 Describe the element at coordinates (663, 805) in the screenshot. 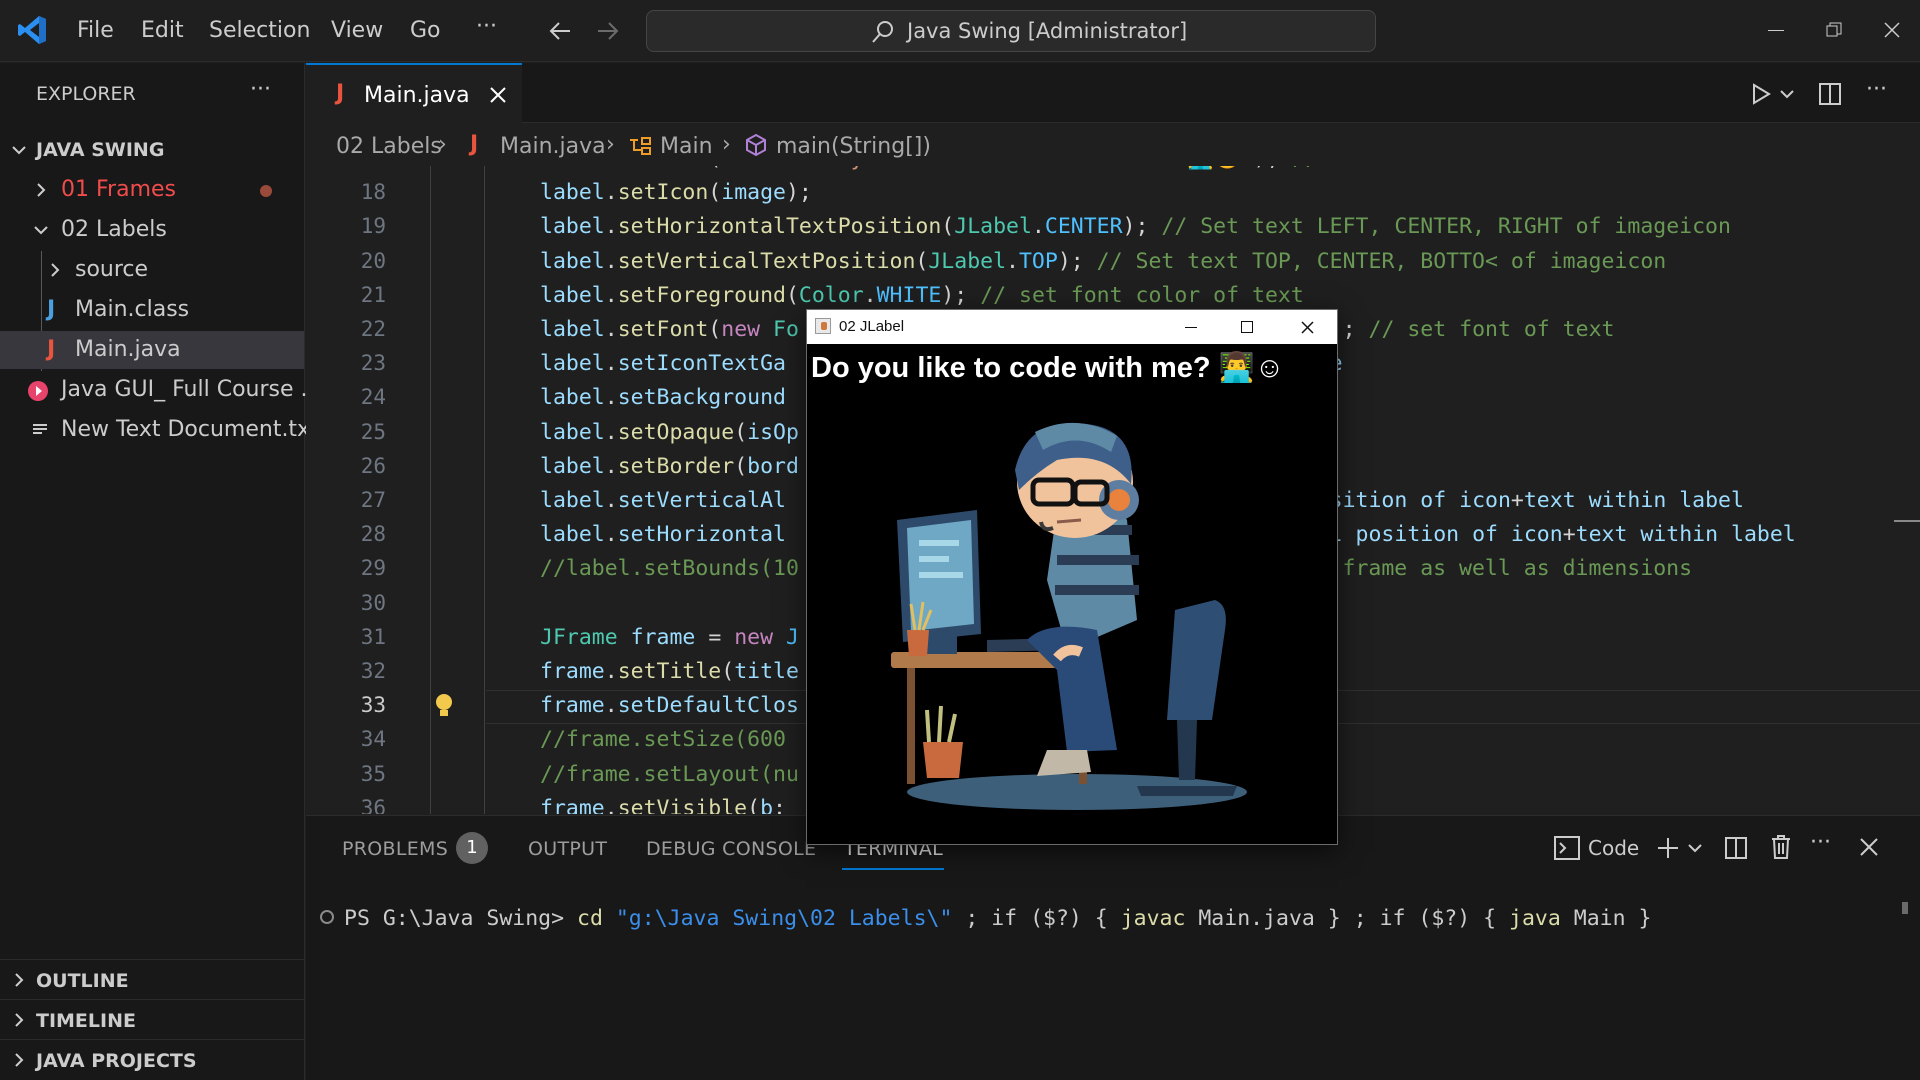

I see `code-line: frame.setVisible(b:` at that location.